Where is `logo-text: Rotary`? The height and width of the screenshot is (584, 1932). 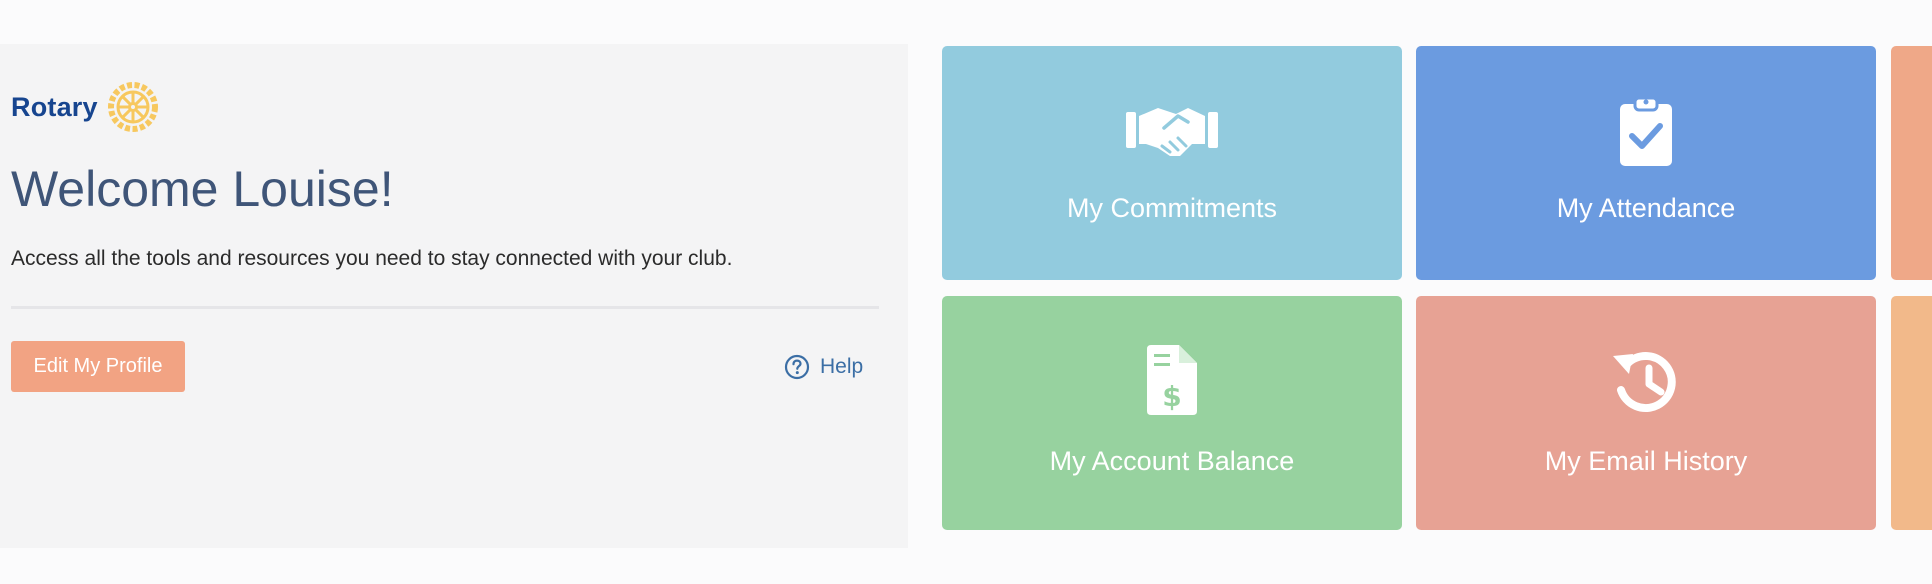 logo-text: Rotary is located at coordinates (54, 106).